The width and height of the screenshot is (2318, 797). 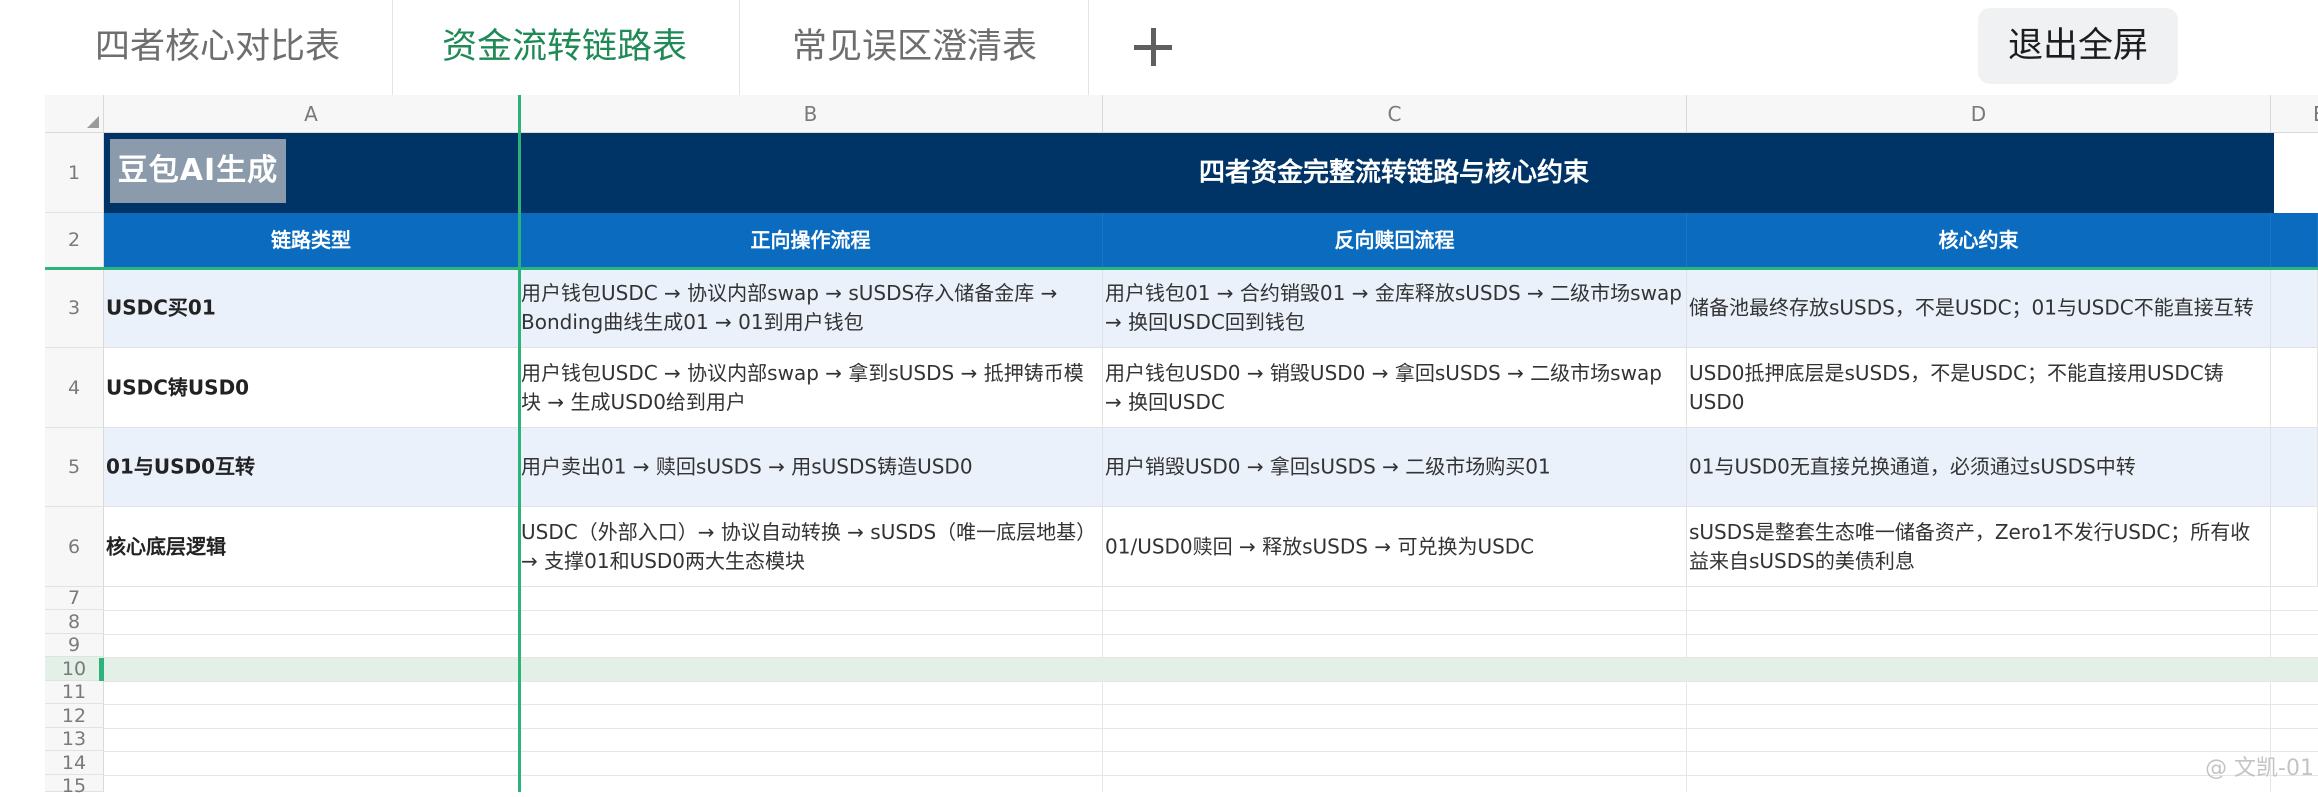 I want to click on reverse-flow: 01/USD0赎回 → 释放sUSDS → 可兑换为USDC, so click(x=1320, y=546).